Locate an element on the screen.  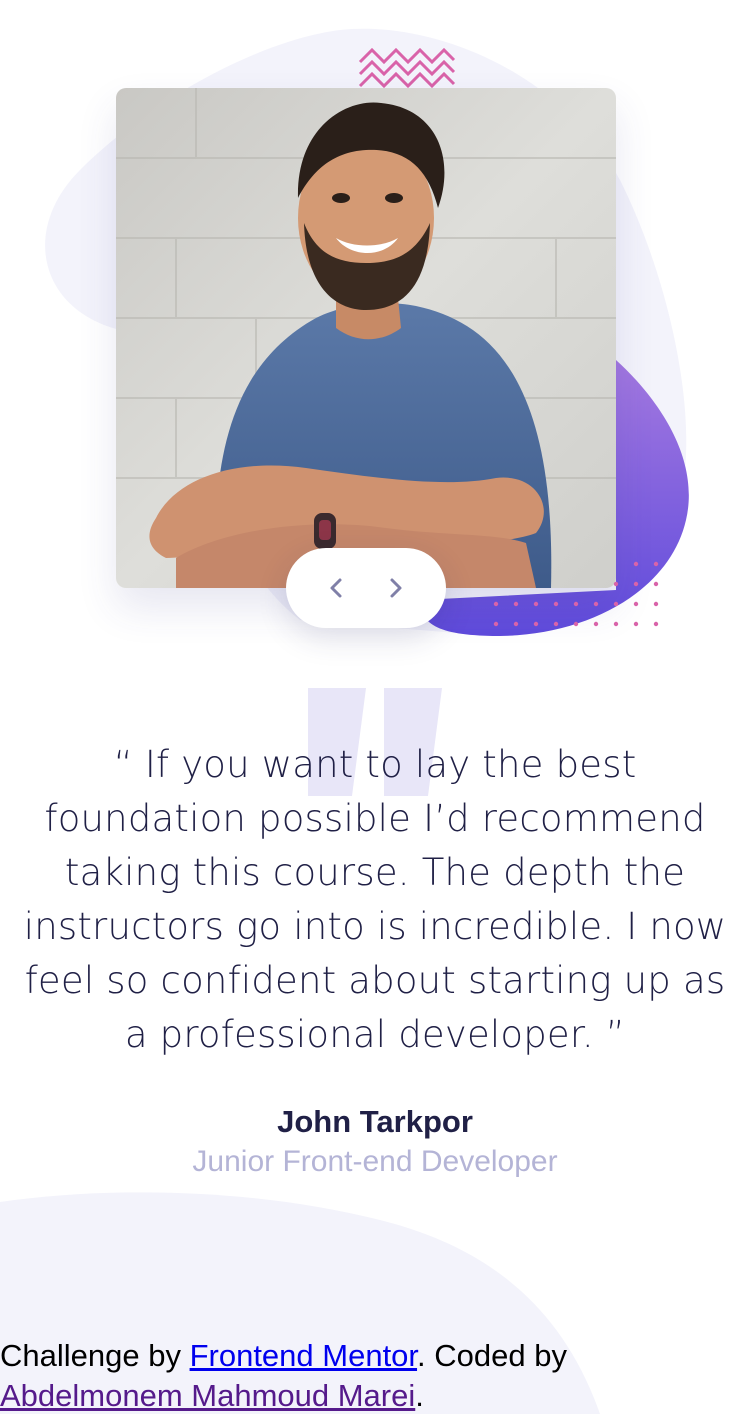
attribution-prefix: Challenge by is located at coordinates (95, 1355).